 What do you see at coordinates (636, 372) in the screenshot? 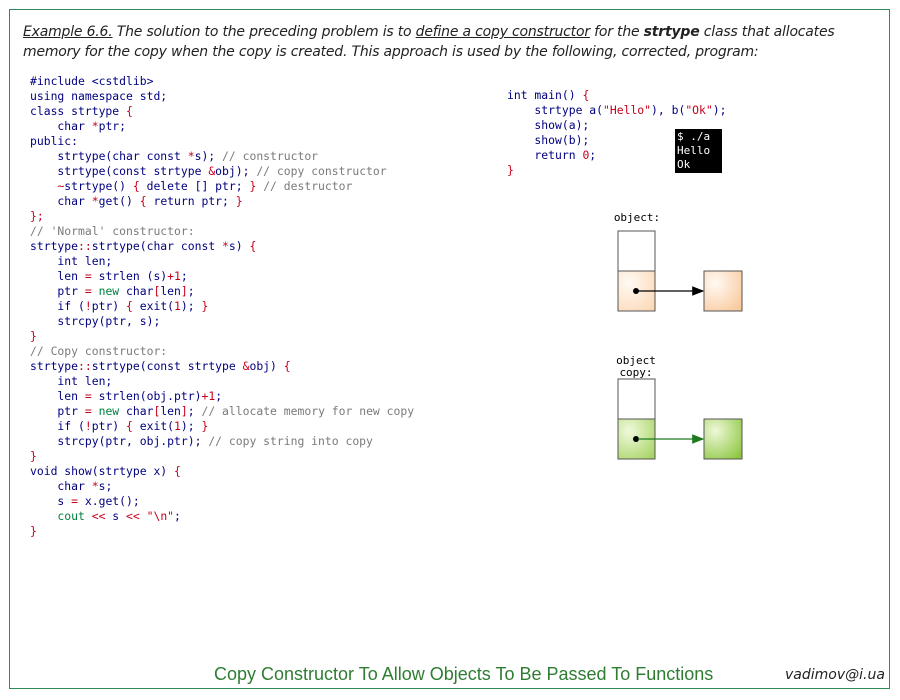
I see `copy-label-line2: copy:` at bounding box center [636, 372].